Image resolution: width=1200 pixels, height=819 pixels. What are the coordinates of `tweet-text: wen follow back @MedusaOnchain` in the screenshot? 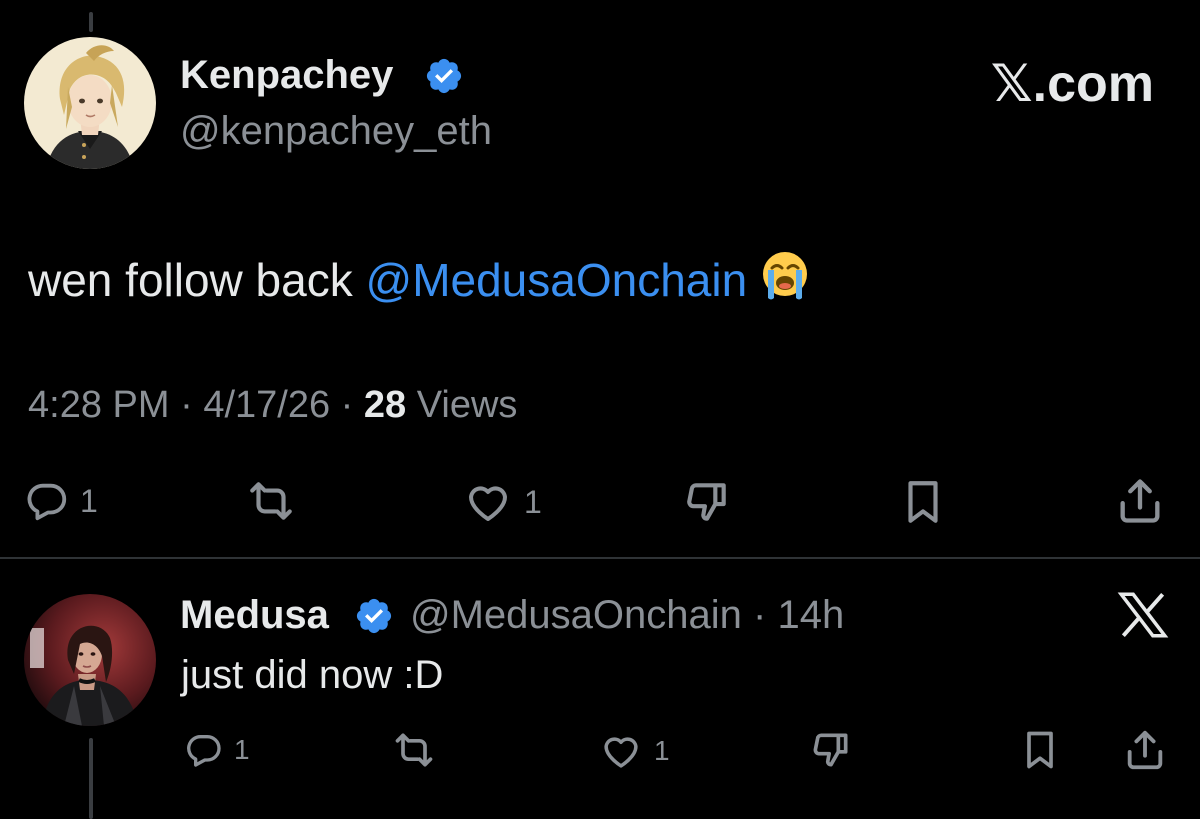 It's located at (420, 277).